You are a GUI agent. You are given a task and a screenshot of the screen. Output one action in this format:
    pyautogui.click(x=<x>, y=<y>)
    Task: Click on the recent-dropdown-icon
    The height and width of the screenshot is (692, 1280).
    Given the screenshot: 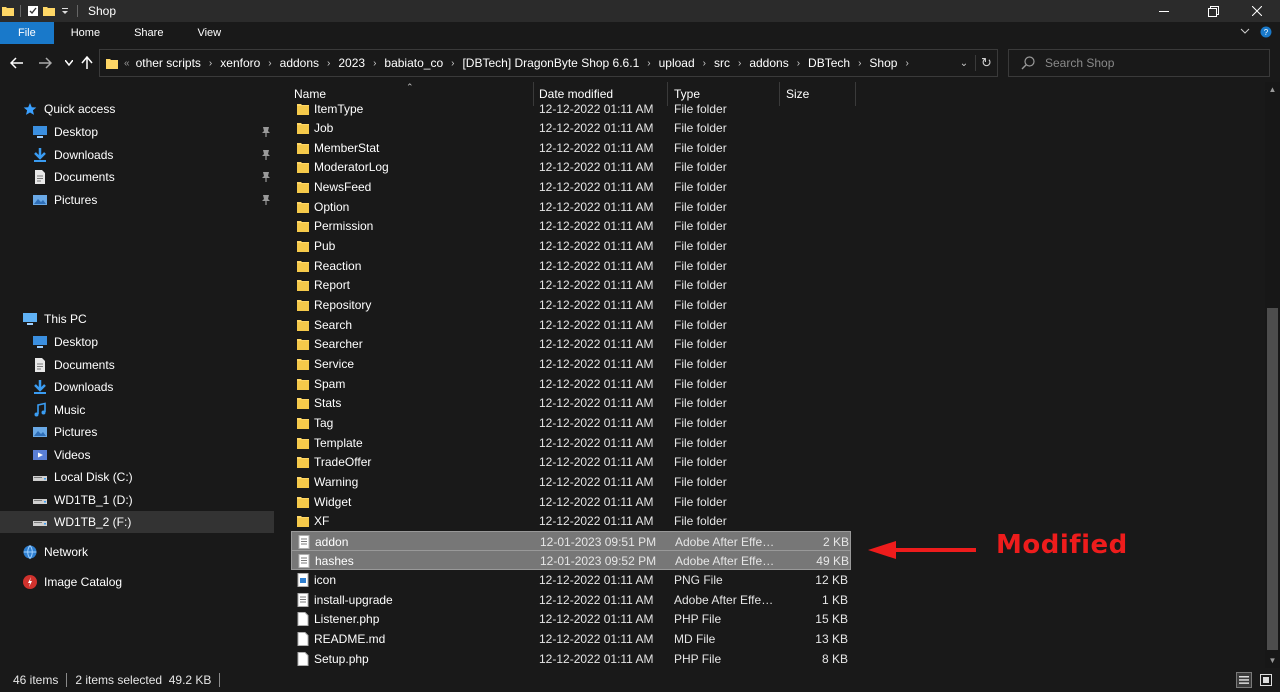 What is the action you would take?
    pyautogui.click(x=69, y=63)
    